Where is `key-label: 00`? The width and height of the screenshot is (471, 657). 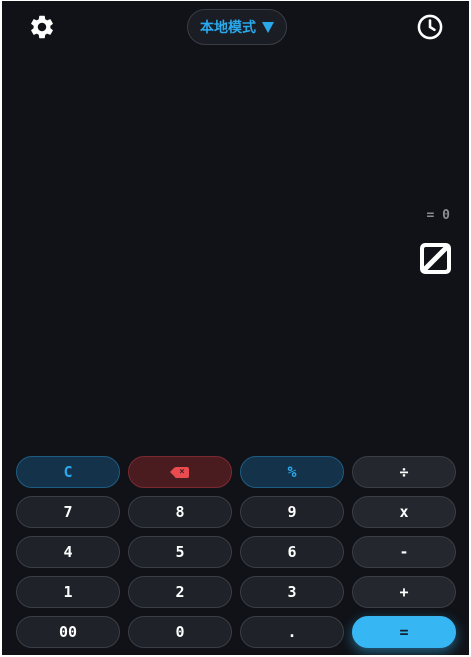 key-label: 00 is located at coordinates (68, 632).